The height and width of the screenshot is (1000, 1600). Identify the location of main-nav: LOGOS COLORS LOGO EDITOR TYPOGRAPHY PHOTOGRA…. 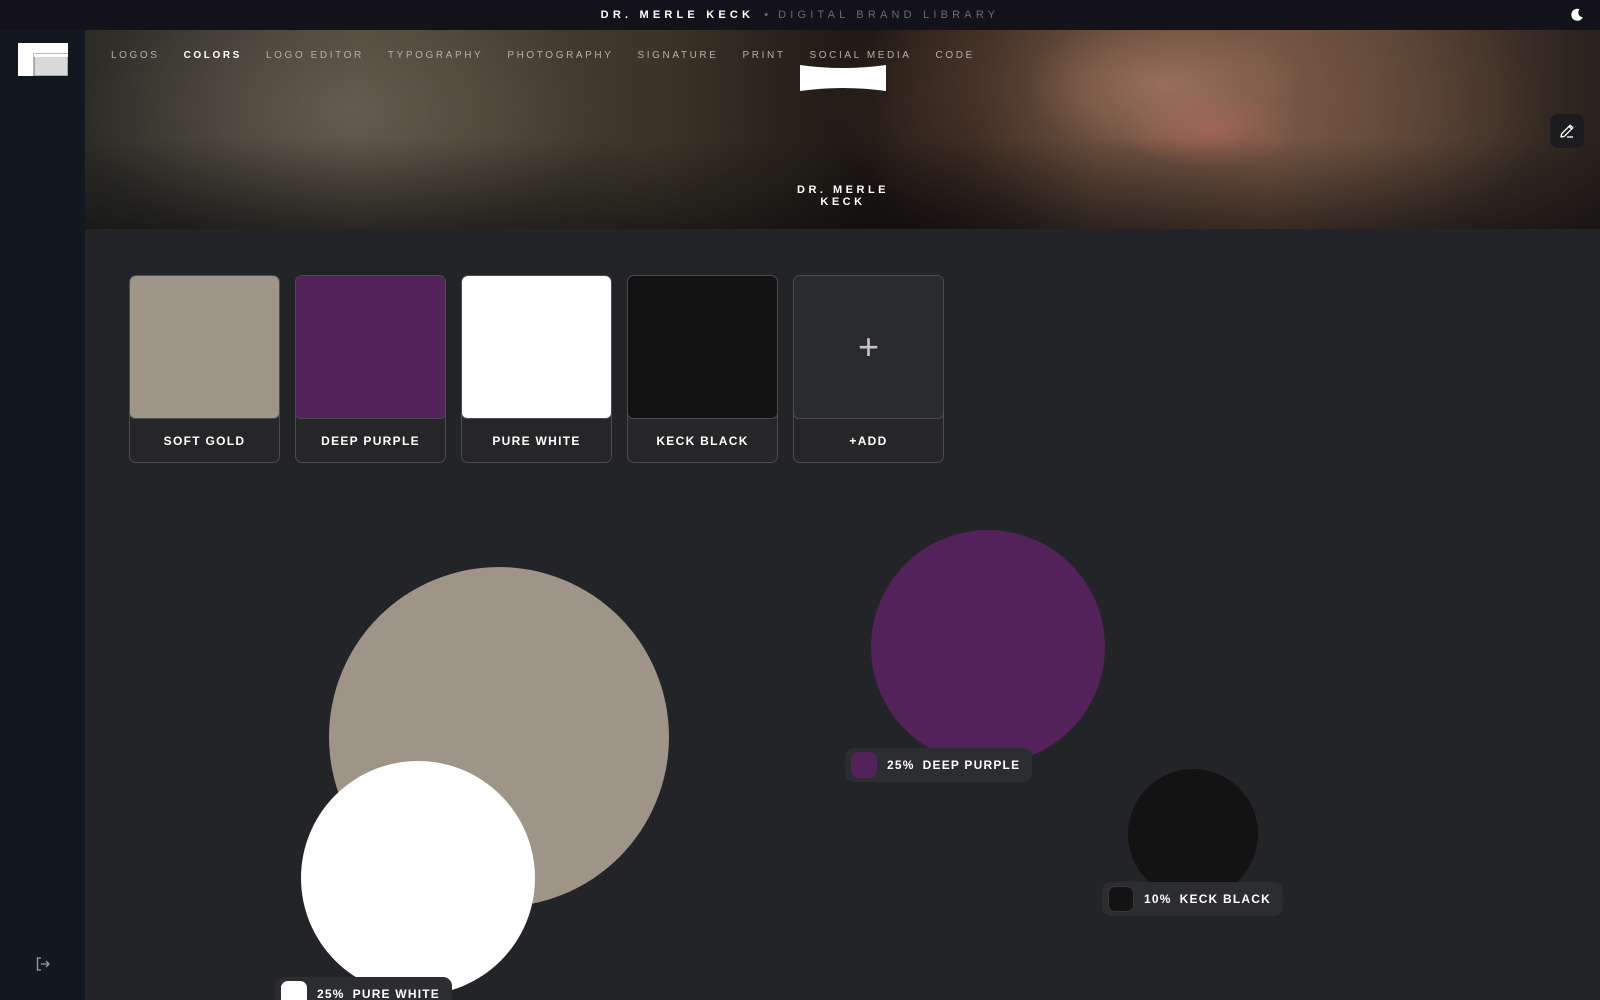
(555, 55).